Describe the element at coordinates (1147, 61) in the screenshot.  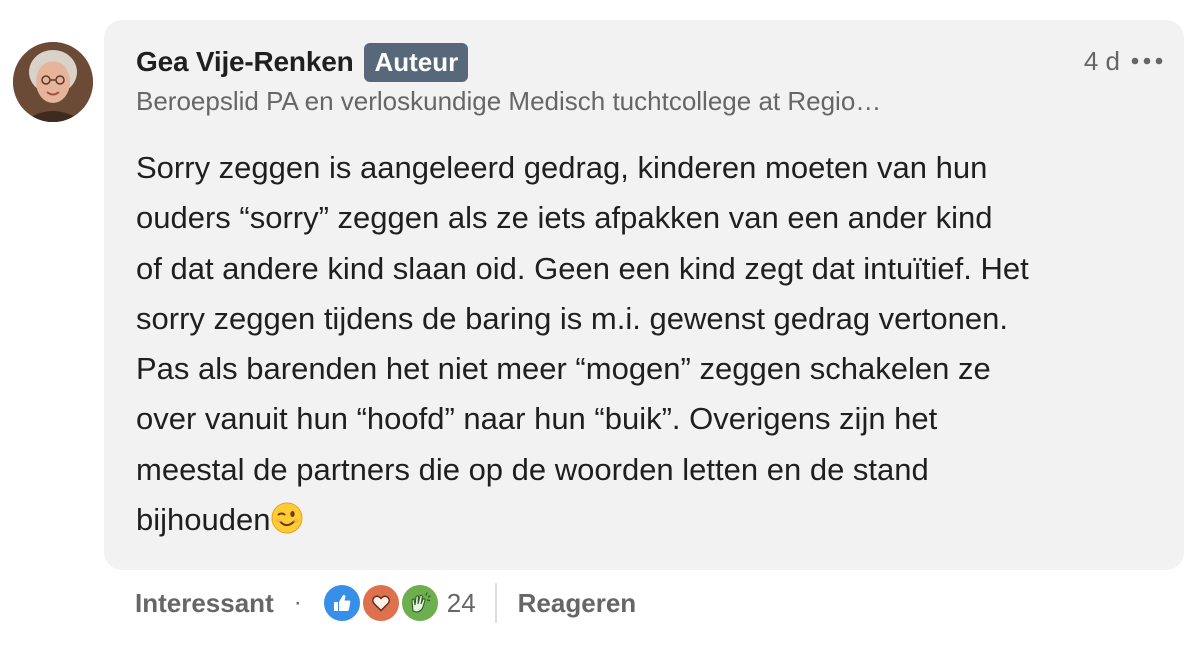
I see `ellipsis-icon` at that location.